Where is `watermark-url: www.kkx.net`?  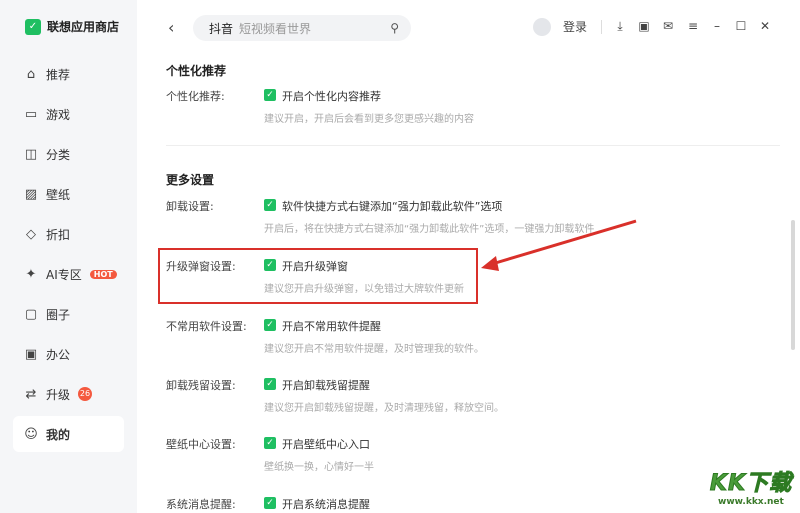
watermark-url: www.kkx.net is located at coordinates (751, 502).